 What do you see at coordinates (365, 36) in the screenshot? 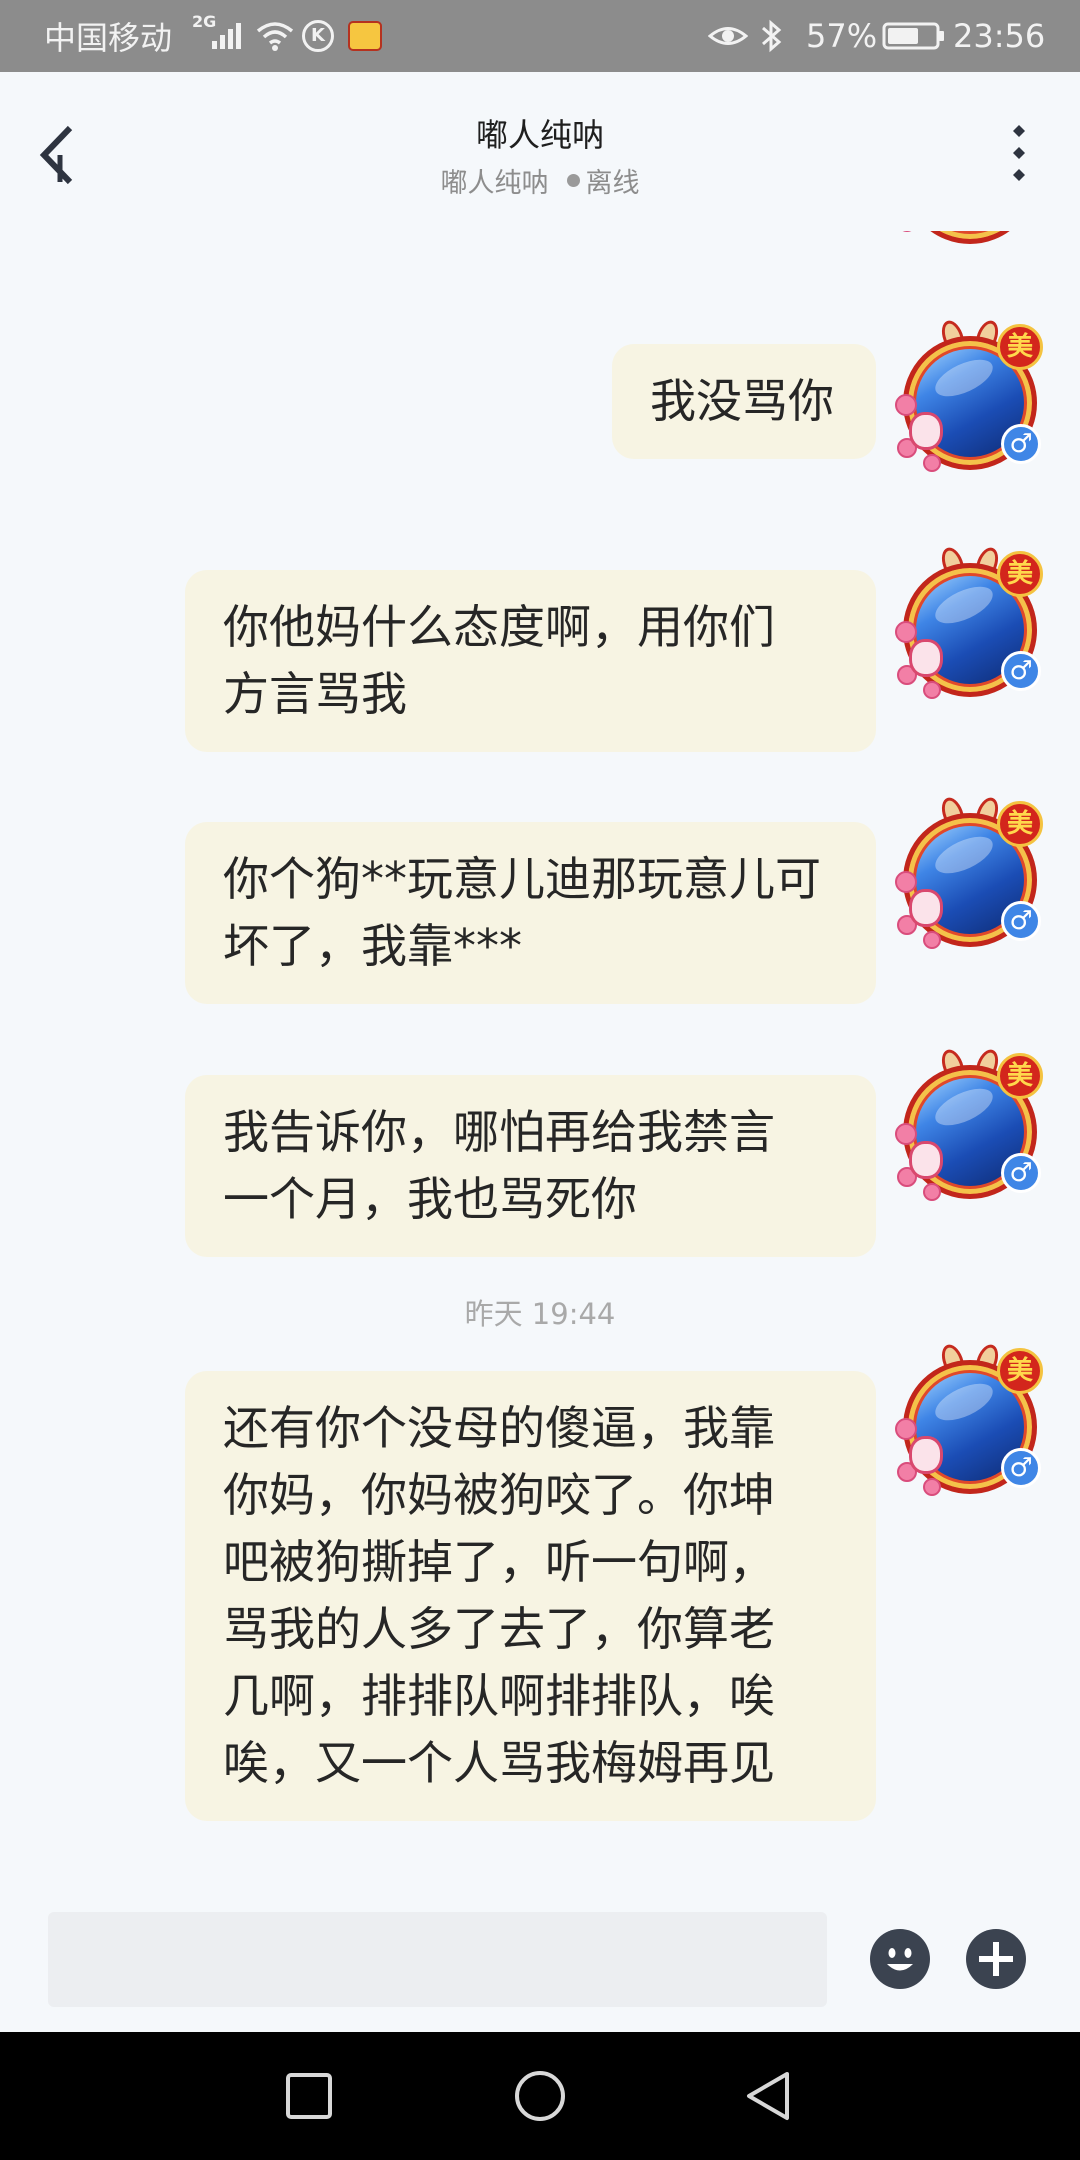
I see `app-notification-icon` at bounding box center [365, 36].